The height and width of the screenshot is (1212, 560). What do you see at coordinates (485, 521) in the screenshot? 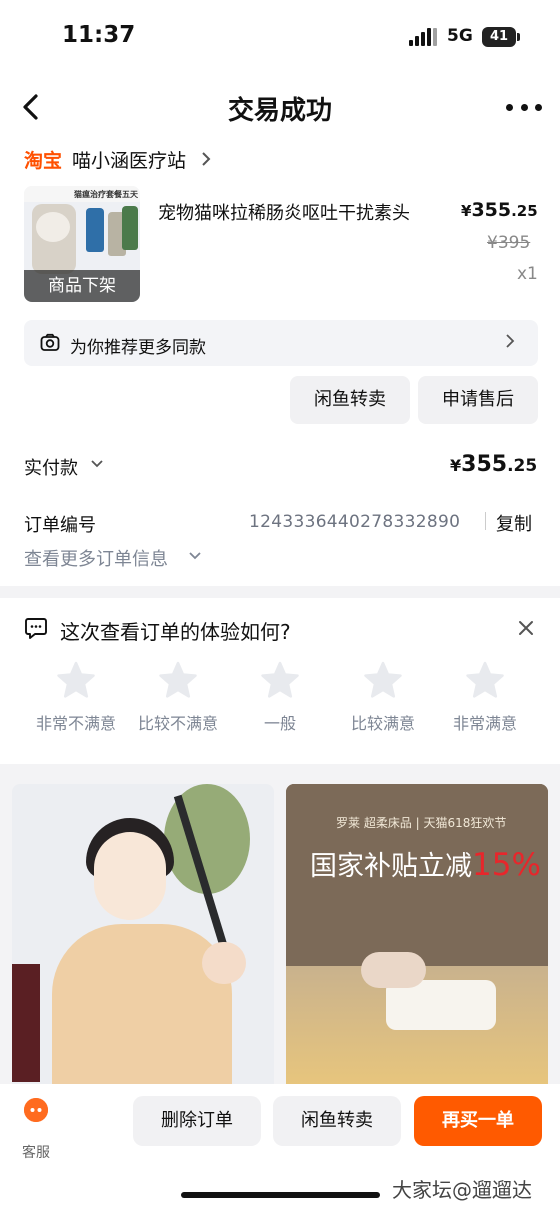
I see `divider` at bounding box center [485, 521].